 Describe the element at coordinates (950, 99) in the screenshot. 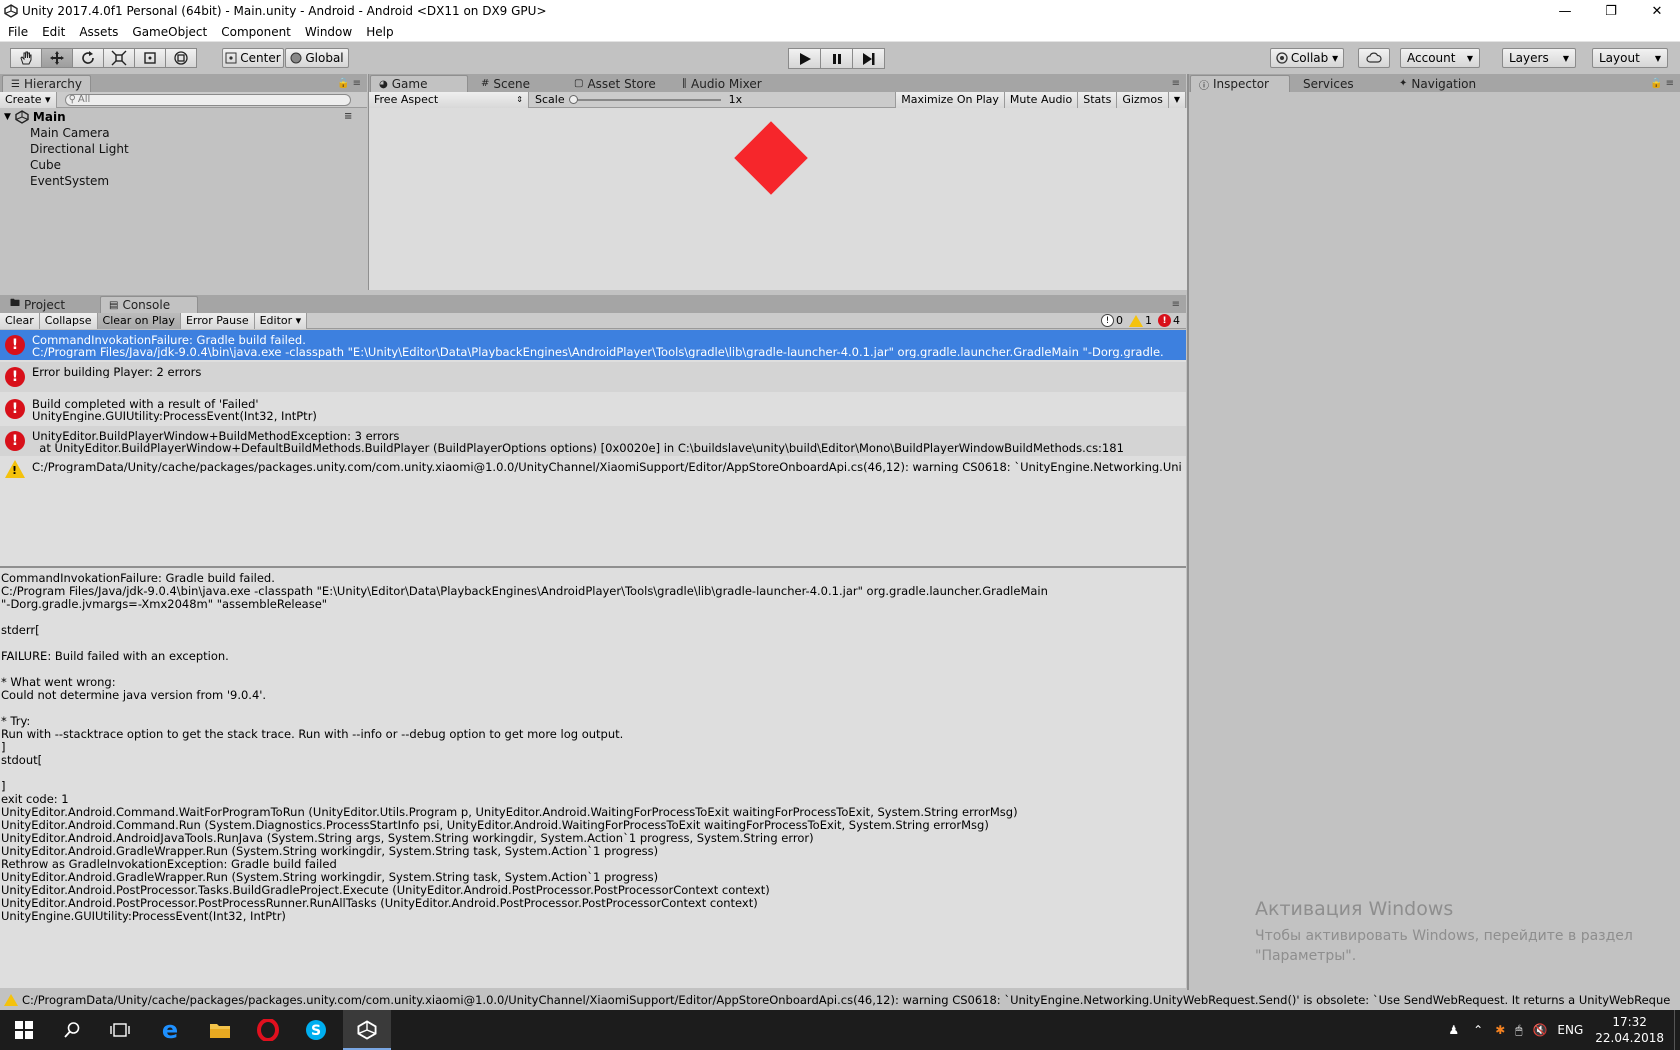

I see `maximize-on-play-button: Maximize On Play` at that location.